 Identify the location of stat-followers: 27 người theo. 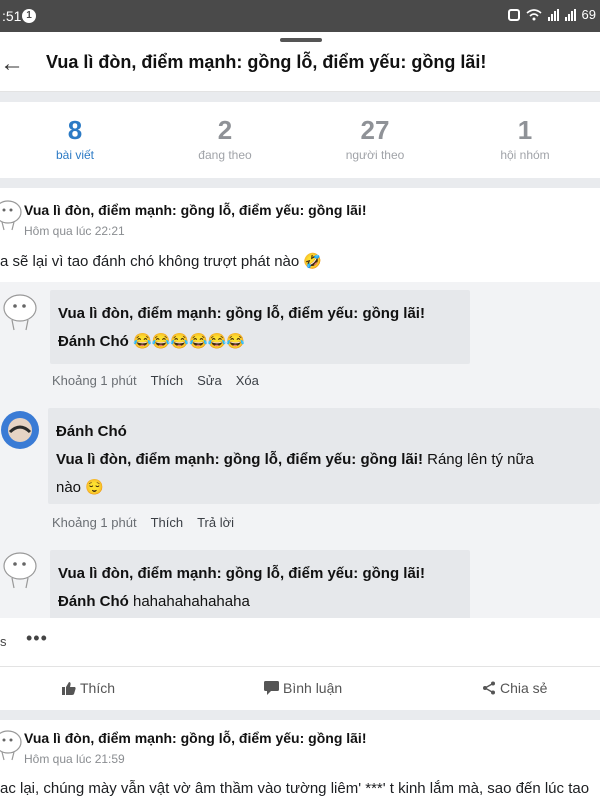
(375, 140).